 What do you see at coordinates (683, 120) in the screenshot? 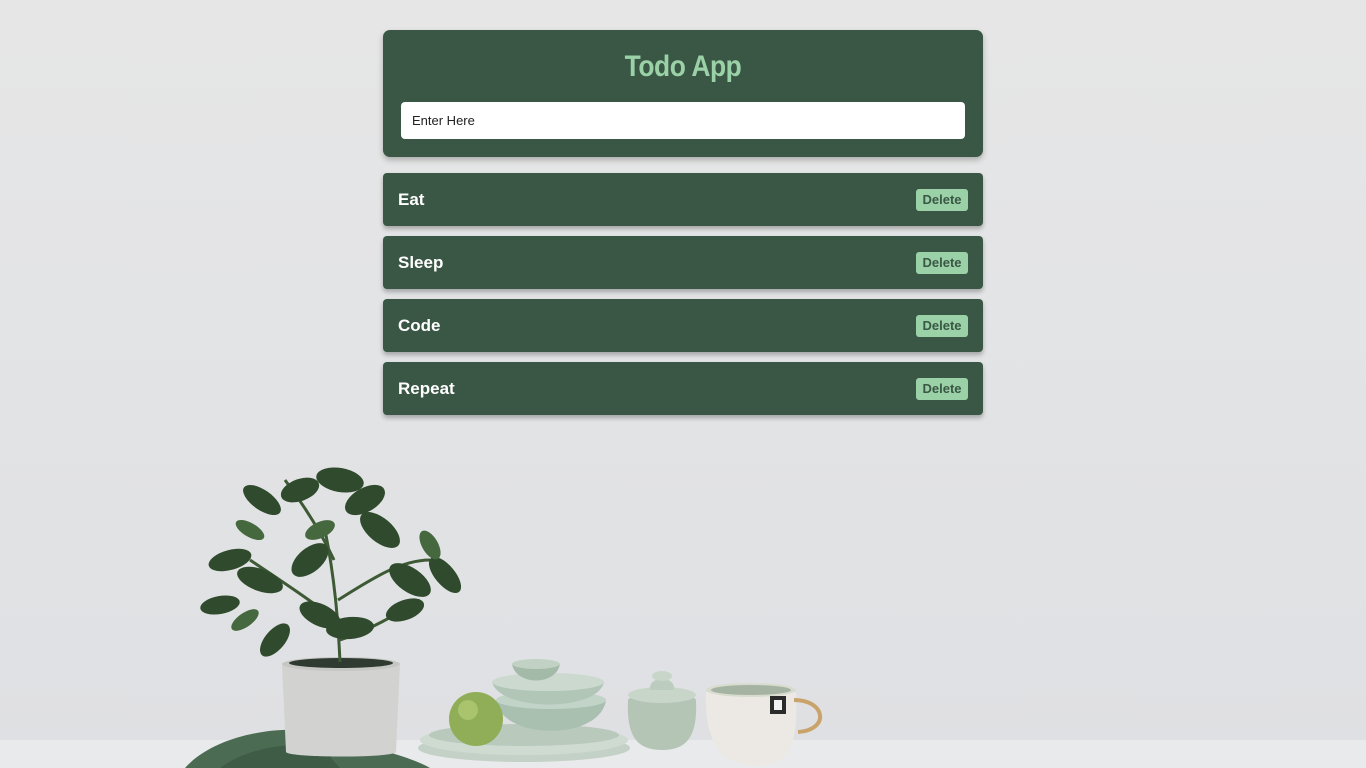
I see `todo-input` at bounding box center [683, 120].